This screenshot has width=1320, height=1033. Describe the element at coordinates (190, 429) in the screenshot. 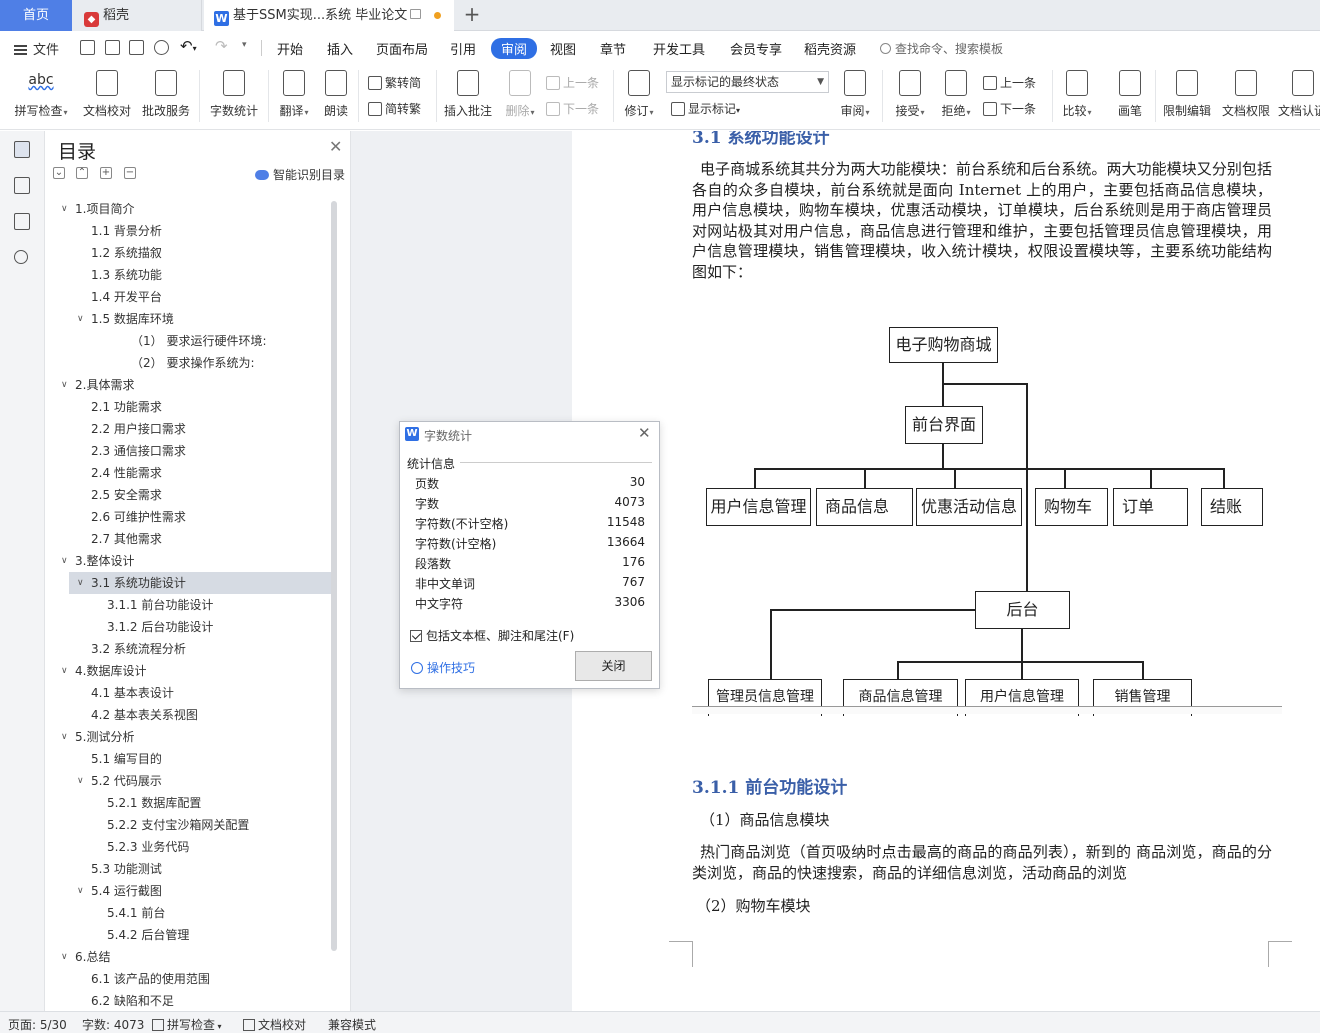

I see `toc-item: 2.2 用户接口需求` at that location.